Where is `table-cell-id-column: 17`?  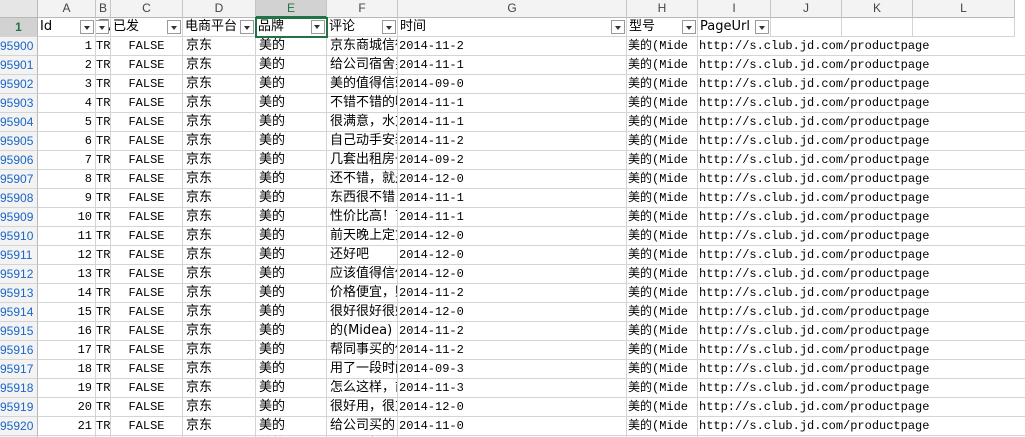
table-cell-id-column: 17 is located at coordinates (67, 350).